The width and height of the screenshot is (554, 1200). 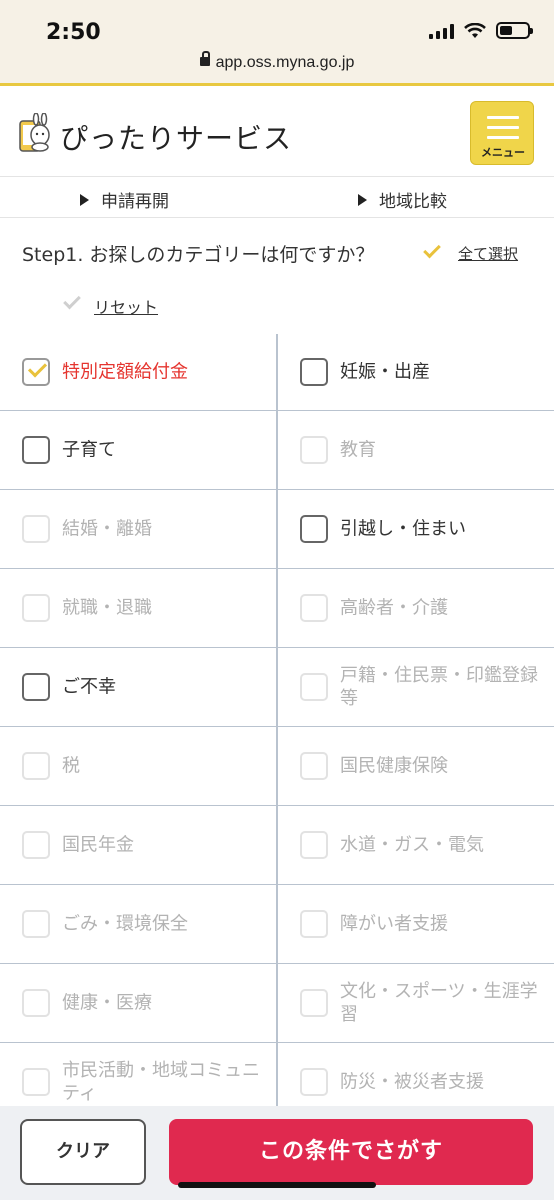 I want to click on category-row: 税 国民健康保険, so click(x=277, y=766).